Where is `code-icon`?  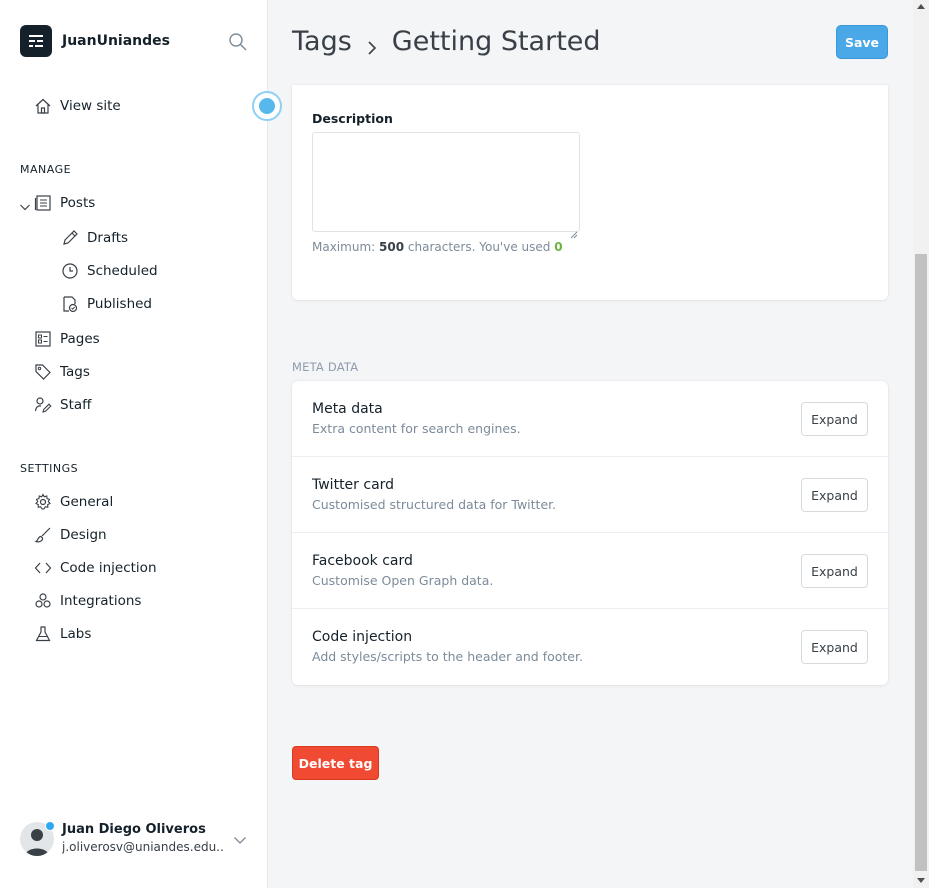 code-icon is located at coordinates (43, 568).